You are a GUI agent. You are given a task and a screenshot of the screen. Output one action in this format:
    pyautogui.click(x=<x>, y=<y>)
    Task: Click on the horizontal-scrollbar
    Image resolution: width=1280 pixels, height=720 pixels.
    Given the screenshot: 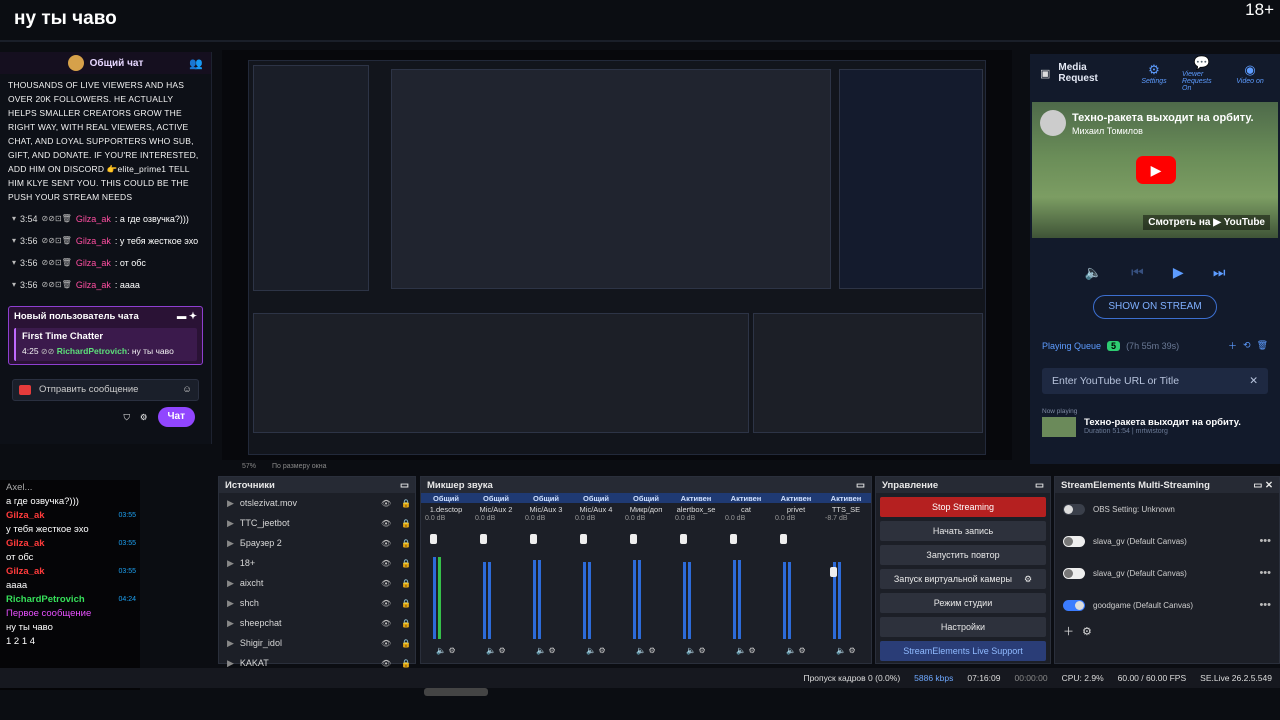 What is the action you would take?
    pyautogui.click(x=456, y=692)
    